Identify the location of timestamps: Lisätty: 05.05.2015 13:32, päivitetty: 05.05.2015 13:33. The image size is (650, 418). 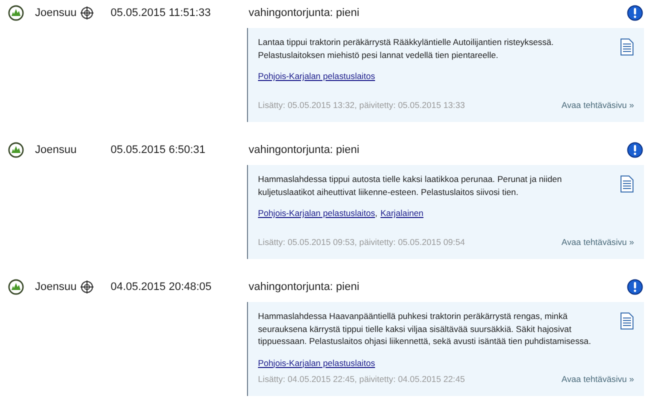
(361, 105).